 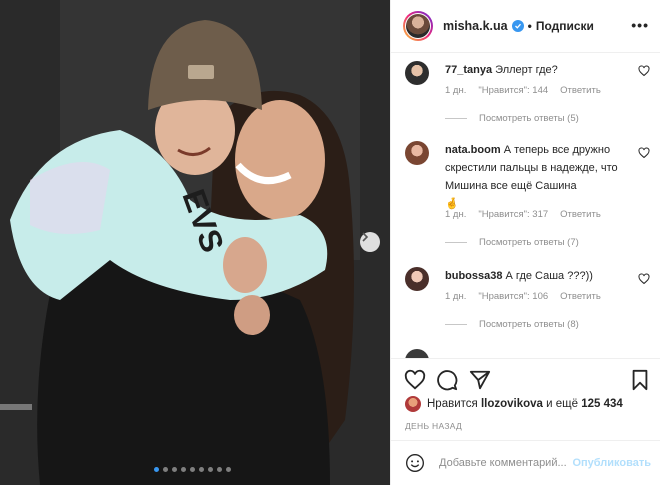 I want to click on carousel-indicator, so click(x=192, y=469).